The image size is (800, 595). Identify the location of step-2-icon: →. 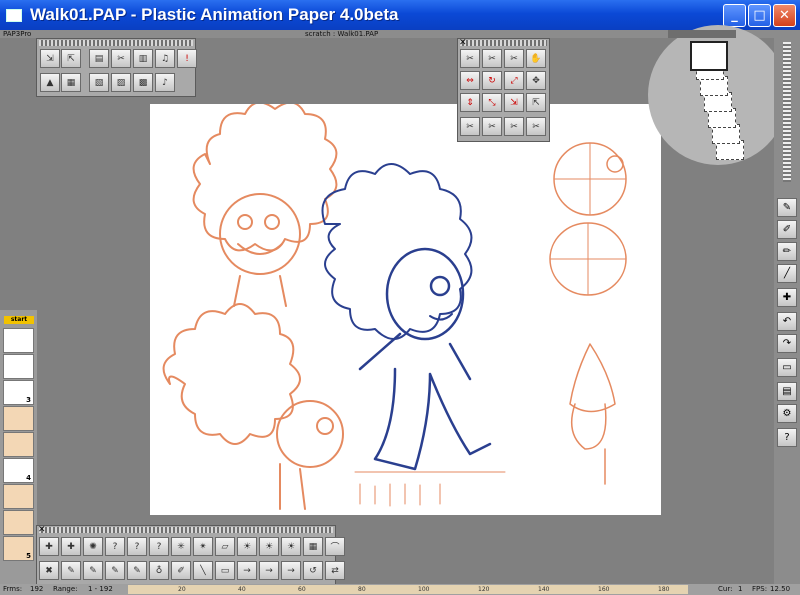
(269, 570).